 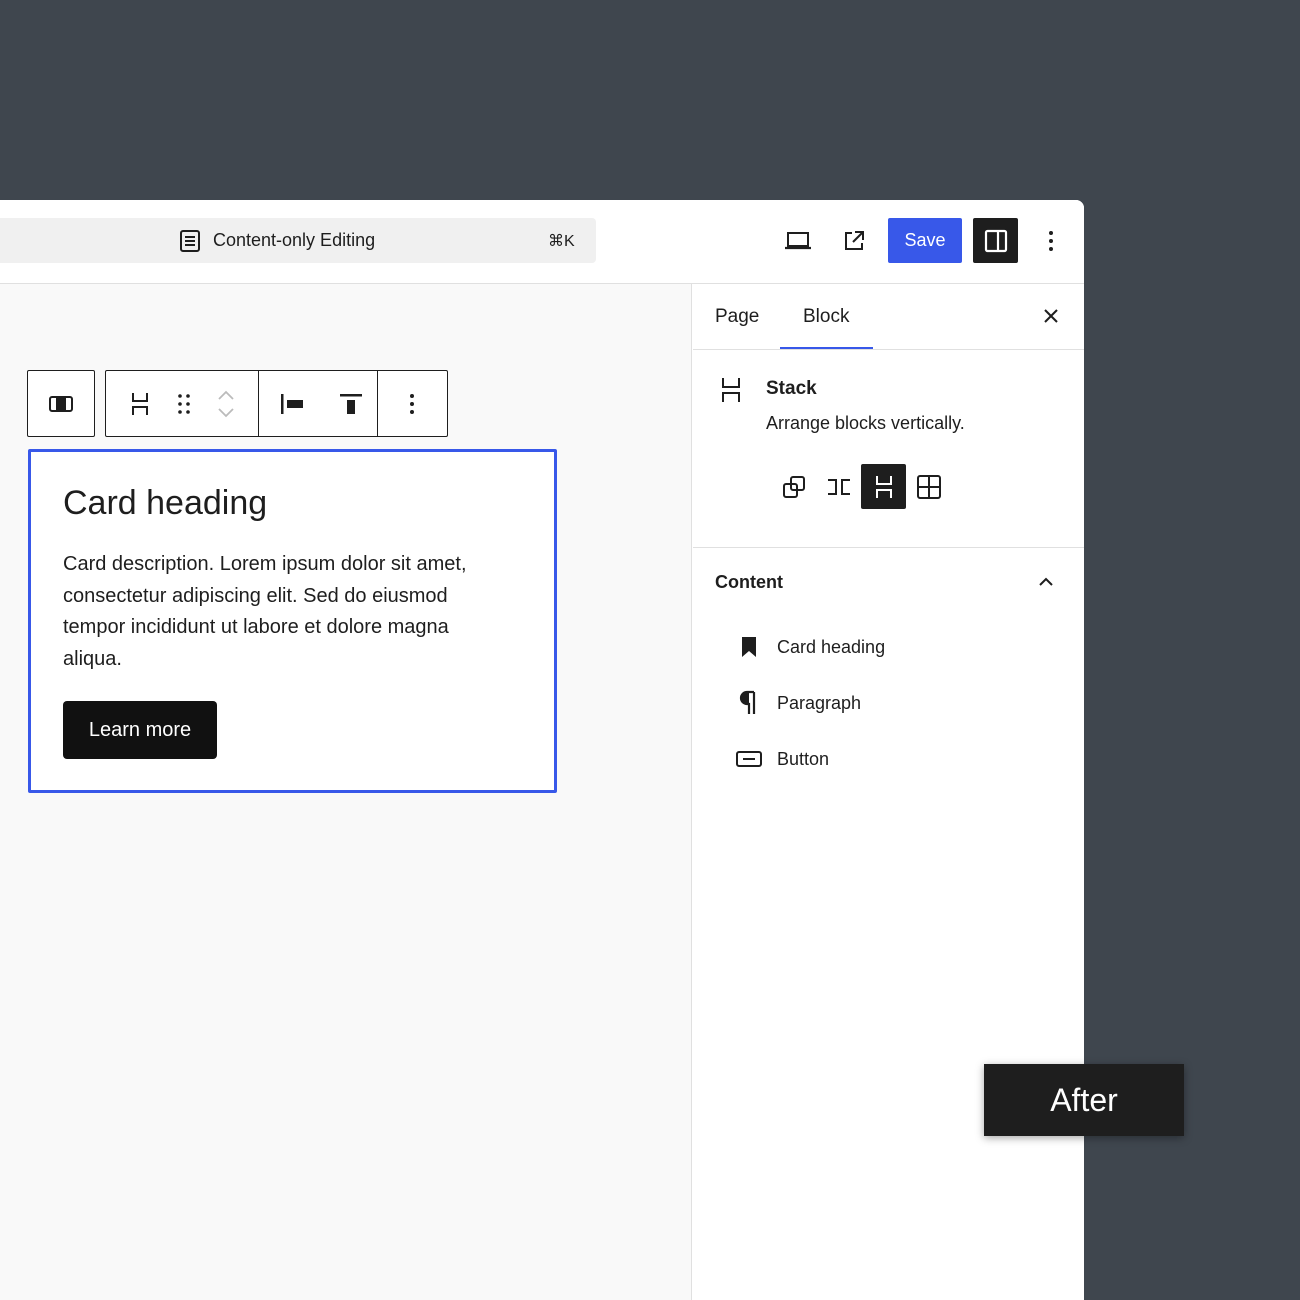 I want to click on variation-row-button, so click(x=838, y=486).